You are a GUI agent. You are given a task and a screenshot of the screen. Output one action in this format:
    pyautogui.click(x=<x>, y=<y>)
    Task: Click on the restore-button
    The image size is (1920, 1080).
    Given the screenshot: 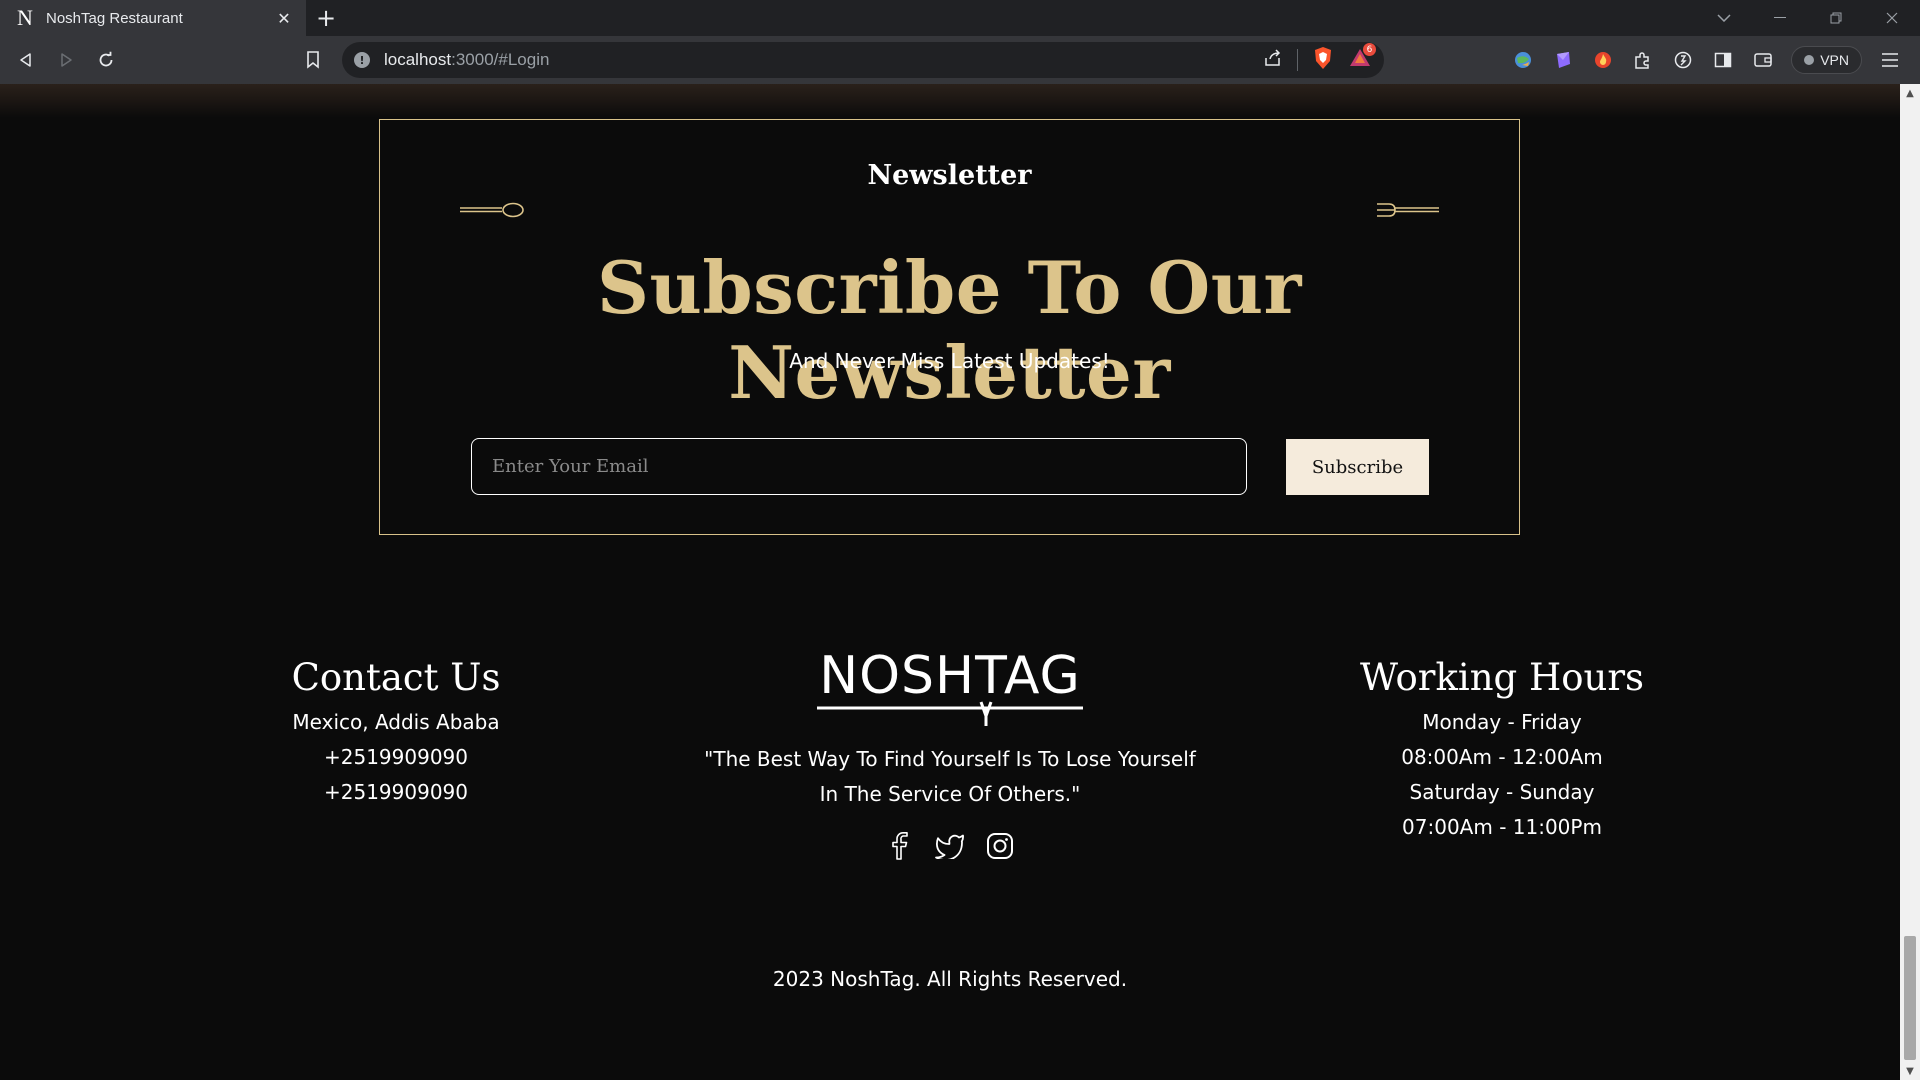 What is the action you would take?
    pyautogui.click(x=1836, y=18)
    